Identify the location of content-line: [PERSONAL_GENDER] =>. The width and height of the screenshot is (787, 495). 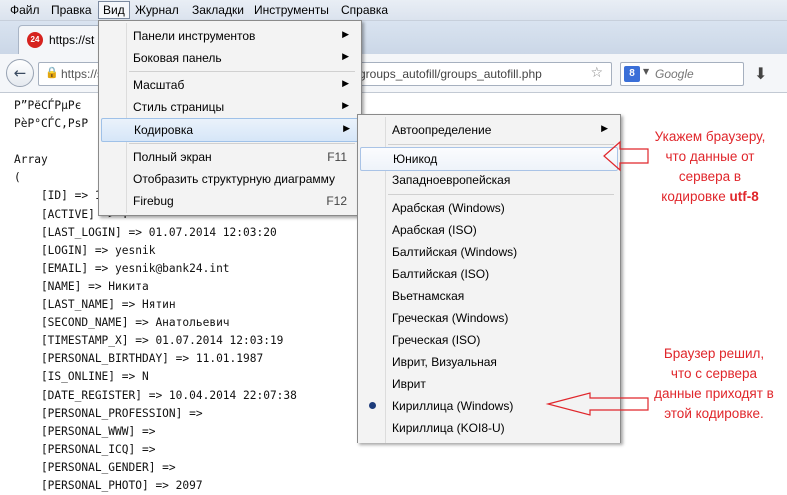
(108, 467).